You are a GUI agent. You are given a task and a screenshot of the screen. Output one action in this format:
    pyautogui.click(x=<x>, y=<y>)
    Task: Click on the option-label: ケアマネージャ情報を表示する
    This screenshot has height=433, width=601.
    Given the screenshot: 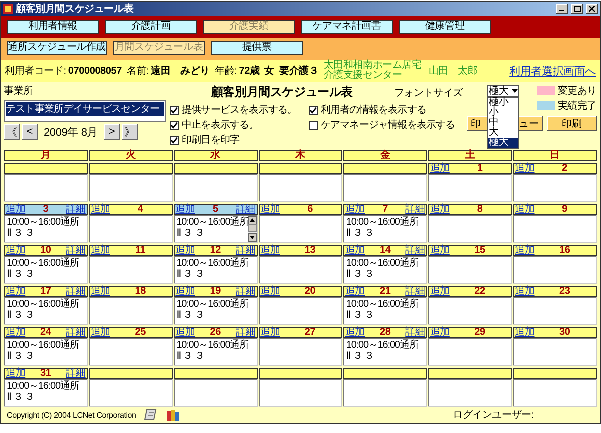 What is the action you would take?
    pyautogui.click(x=388, y=125)
    